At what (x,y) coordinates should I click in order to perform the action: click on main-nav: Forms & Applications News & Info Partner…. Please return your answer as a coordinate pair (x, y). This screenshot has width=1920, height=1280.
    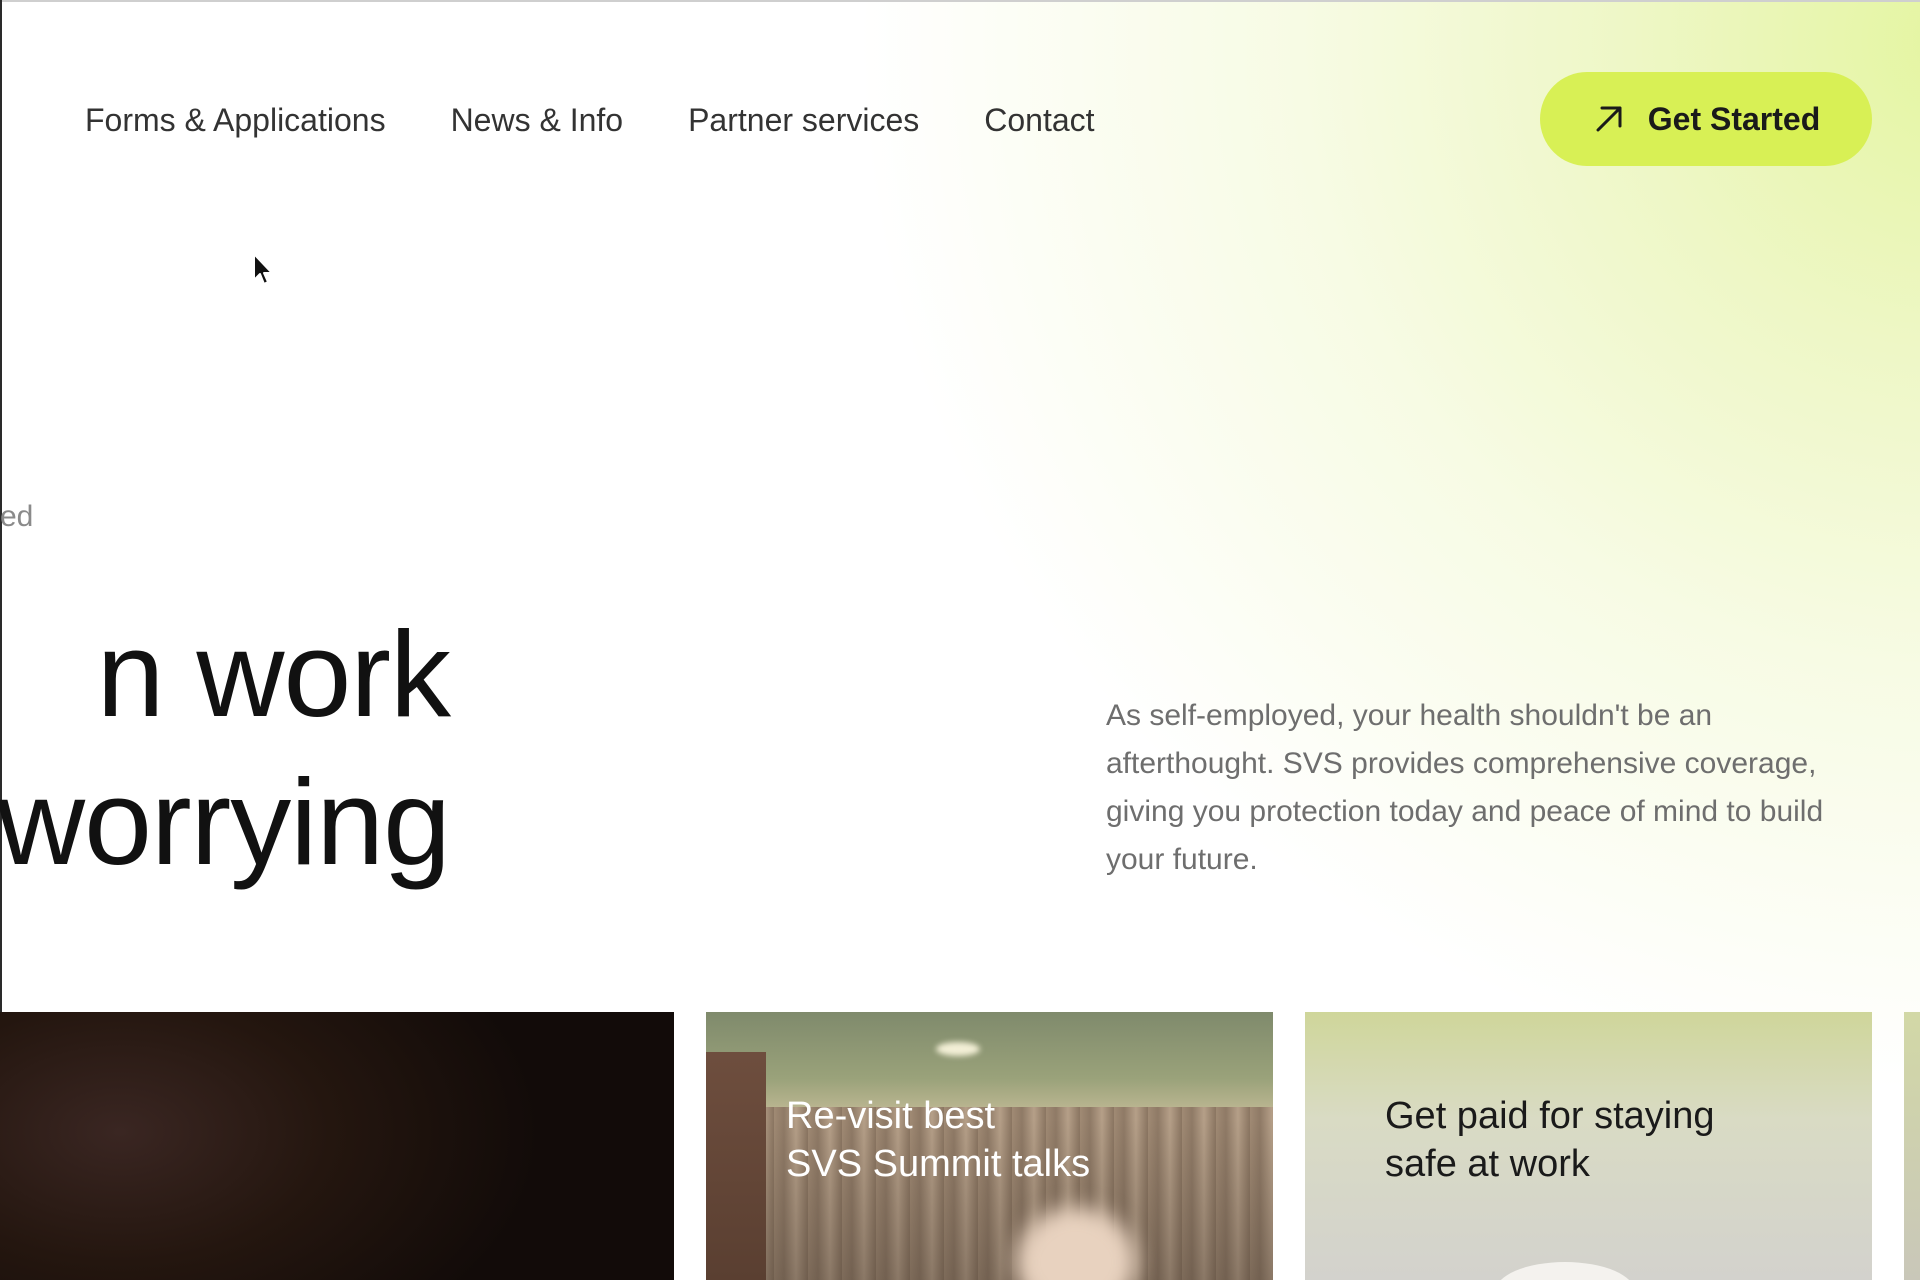
    Looking at the image, I should click on (622, 120).